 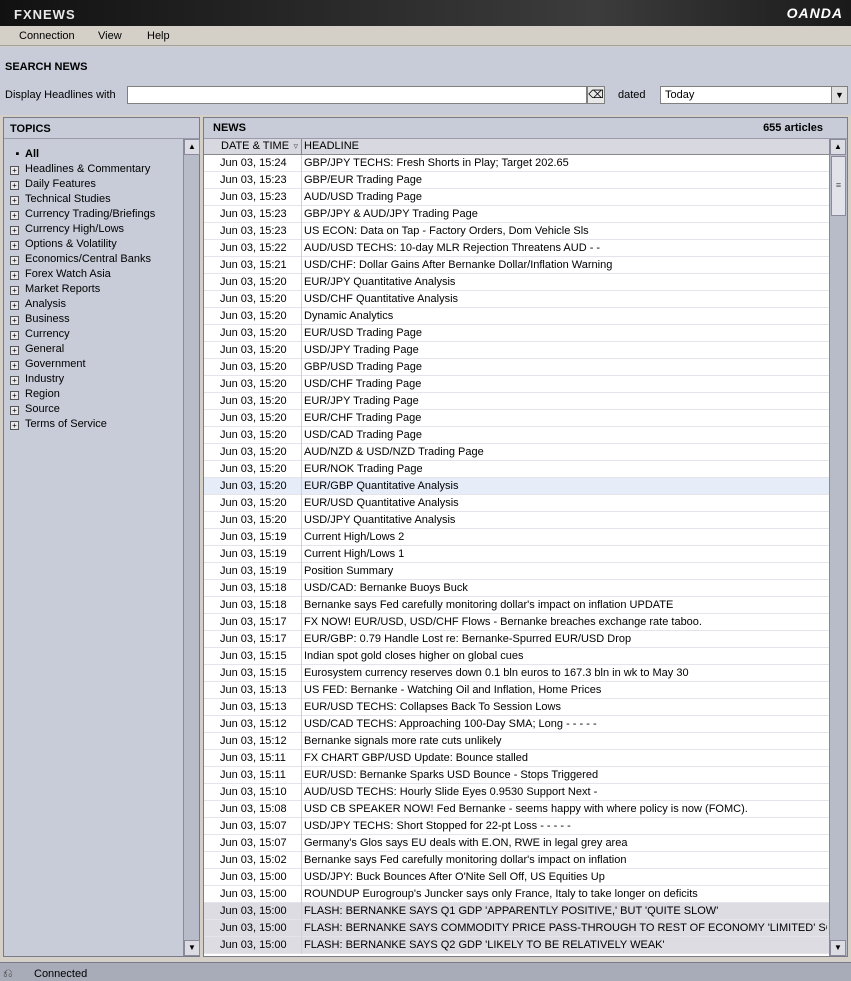 I want to click on topic-item: + Currency High/Lows, so click(x=94, y=229).